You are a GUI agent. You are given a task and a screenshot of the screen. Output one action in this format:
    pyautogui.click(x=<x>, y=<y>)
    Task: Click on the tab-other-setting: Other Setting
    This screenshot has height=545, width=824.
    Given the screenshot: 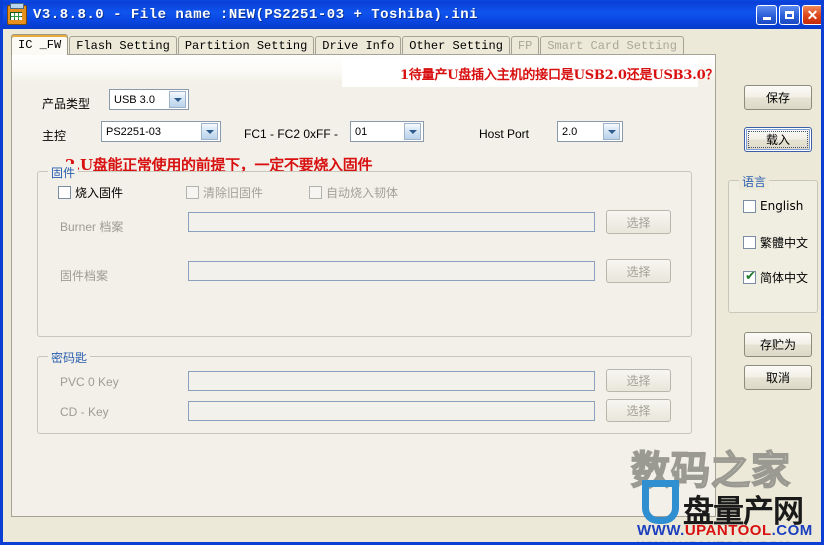 What is the action you would take?
    pyautogui.click(x=456, y=45)
    